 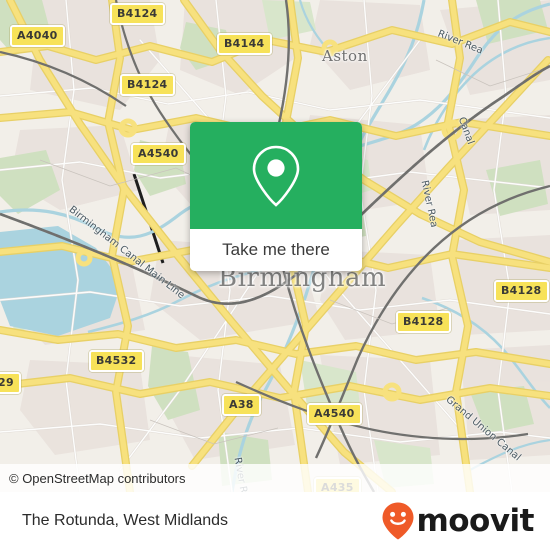 What do you see at coordinates (423, 322) in the screenshot?
I see `road-shield-b4128-west: B4128` at bounding box center [423, 322].